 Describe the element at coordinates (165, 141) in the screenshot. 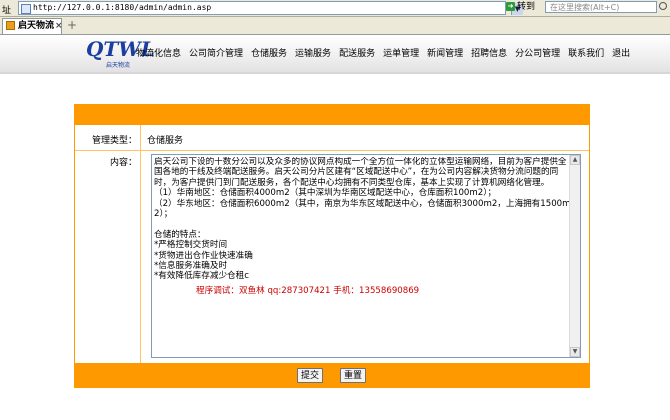

I see `type-value: 仓储服务` at that location.